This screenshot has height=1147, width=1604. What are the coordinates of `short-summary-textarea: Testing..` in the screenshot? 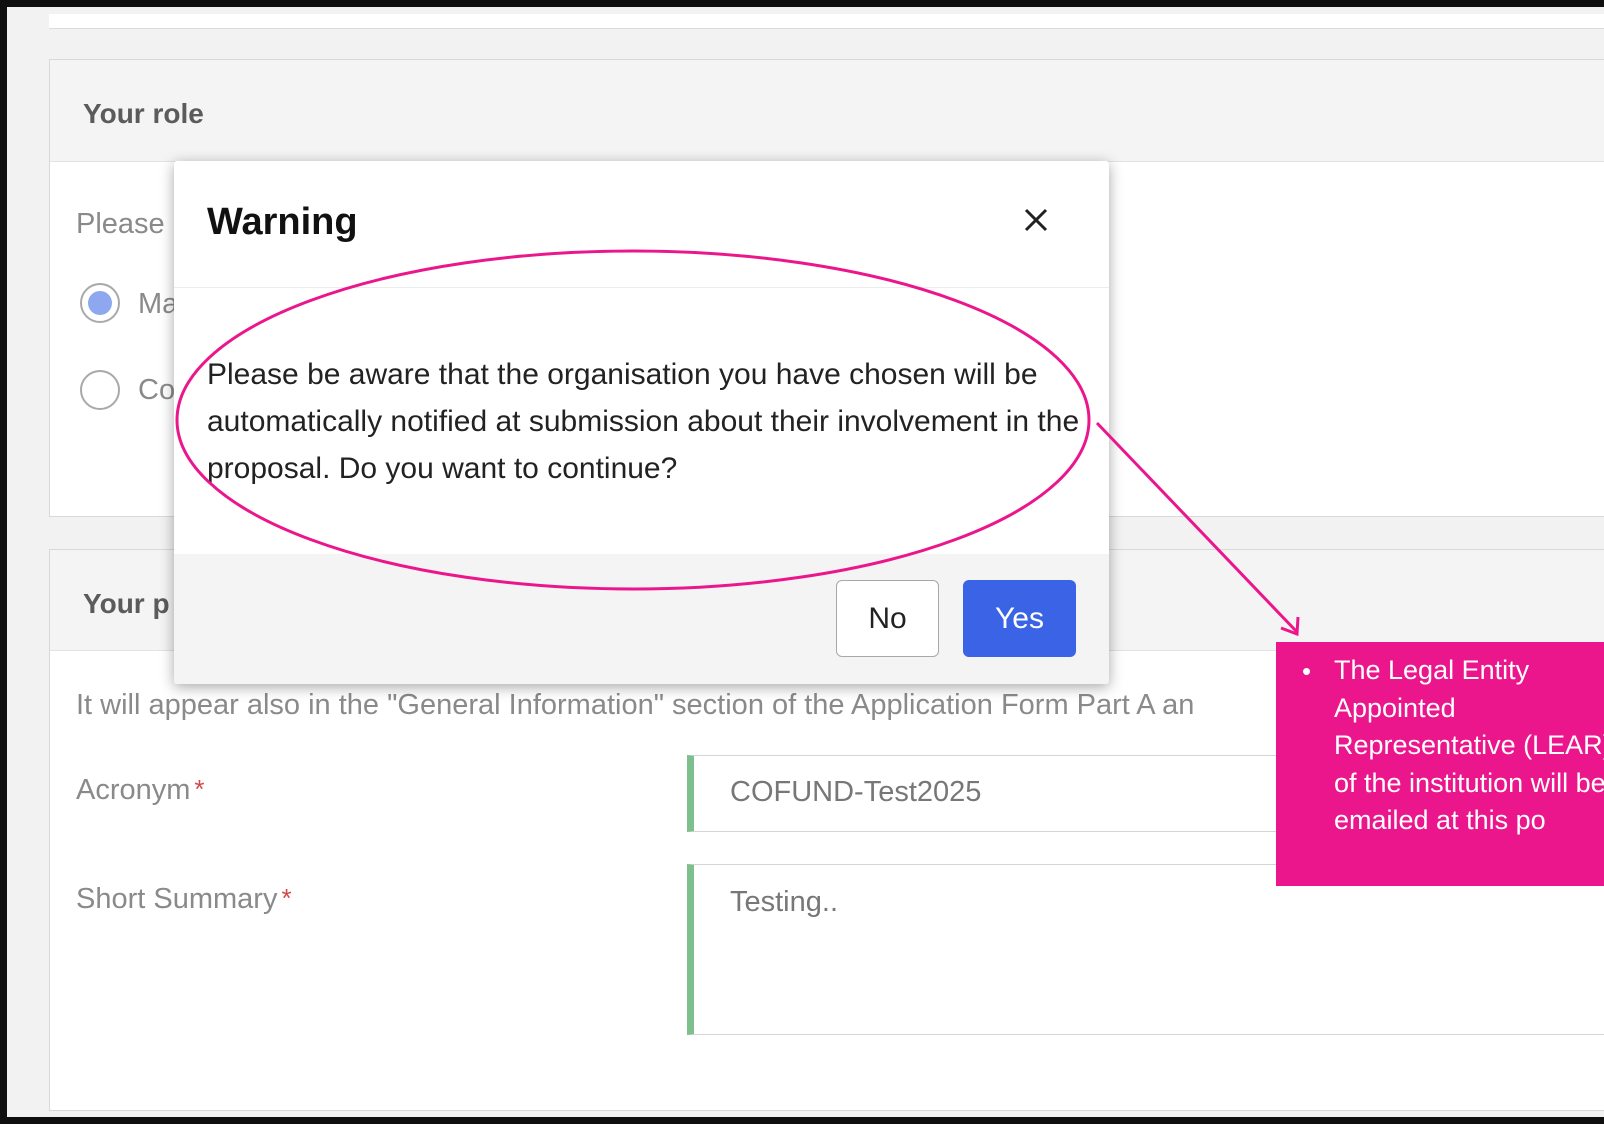 It's located at (1145, 949).